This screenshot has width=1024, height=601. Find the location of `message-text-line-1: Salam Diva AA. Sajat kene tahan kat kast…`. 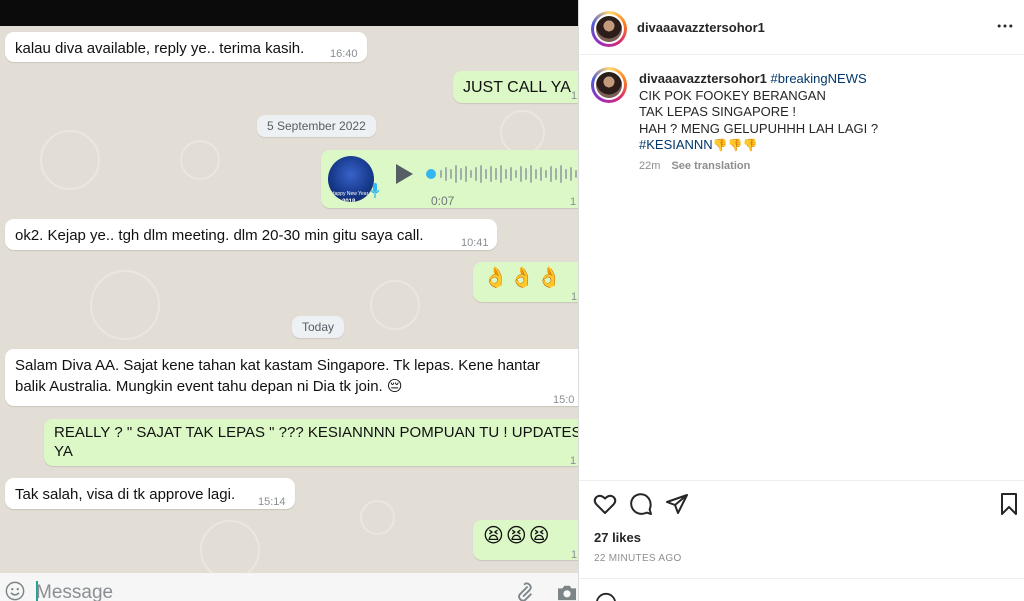

message-text-line-1: Salam Diva AA. Sajat kene tahan kat kast… is located at coordinates (278, 365).